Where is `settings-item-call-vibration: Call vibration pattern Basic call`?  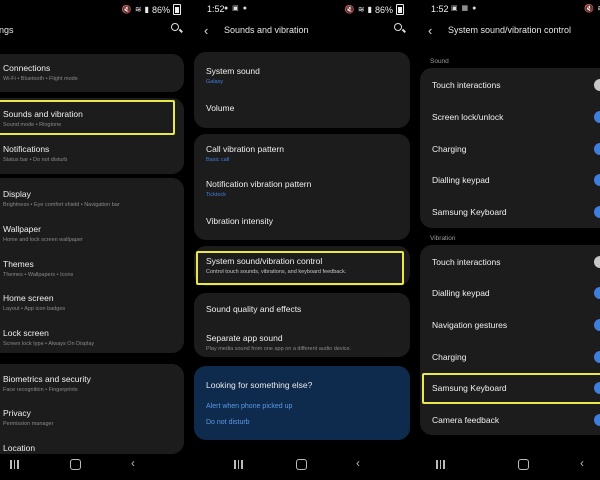 settings-item-call-vibration: Call vibration pattern Basic call is located at coordinates (304, 153).